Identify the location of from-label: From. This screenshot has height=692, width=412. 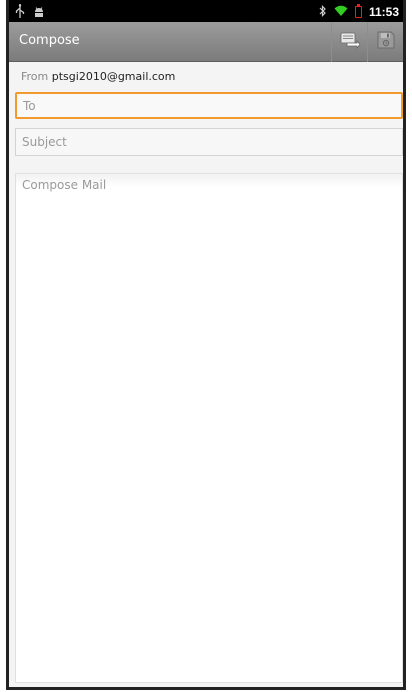
(35, 76).